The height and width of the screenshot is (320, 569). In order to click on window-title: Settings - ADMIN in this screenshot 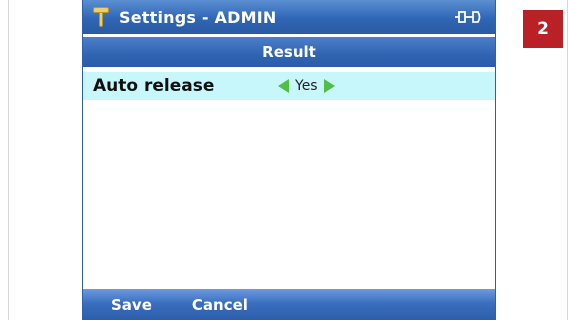, I will do `click(198, 17)`.